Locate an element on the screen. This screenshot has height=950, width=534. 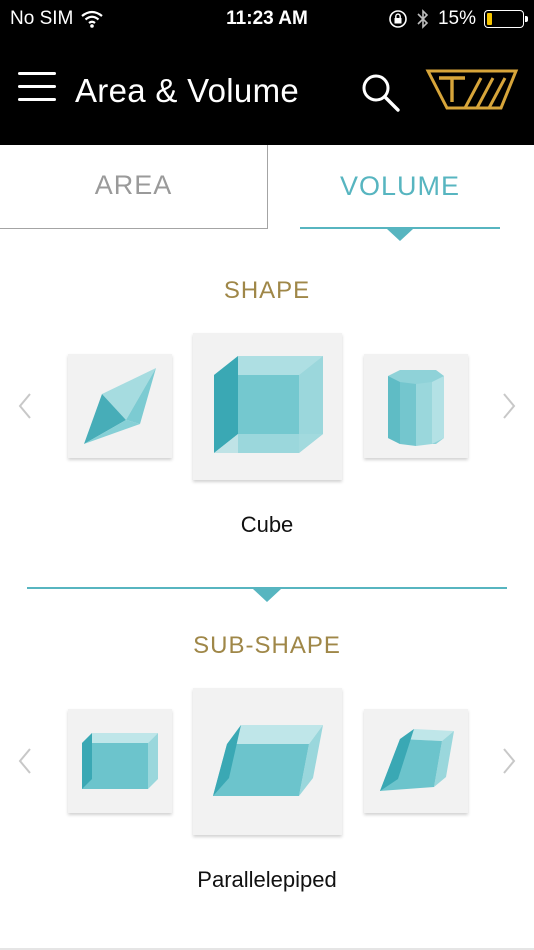
subshape-option-parallelepiped is located at coordinates (267, 761).